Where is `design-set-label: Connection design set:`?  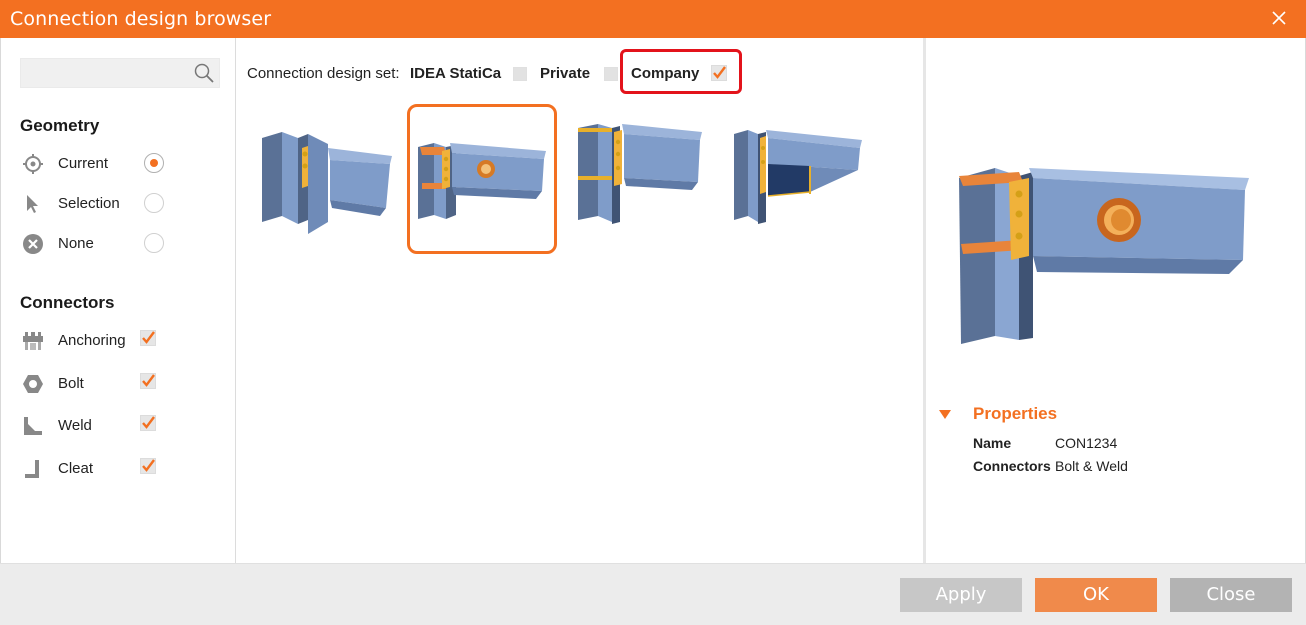 design-set-label: Connection design set: is located at coordinates (323, 73).